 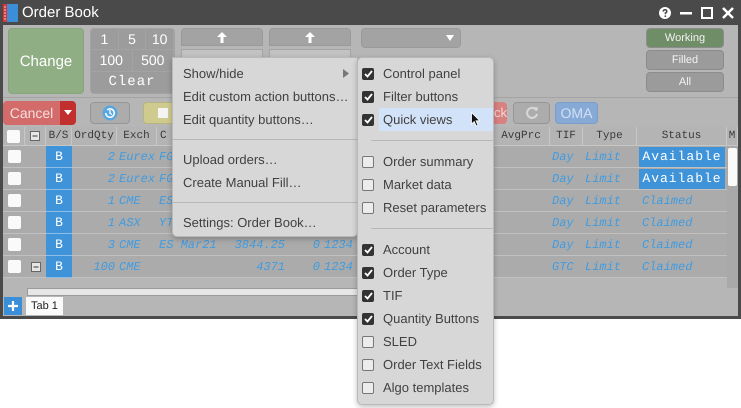 What do you see at coordinates (436, 184) in the screenshot?
I see `menu-item: Market data` at bounding box center [436, 184].